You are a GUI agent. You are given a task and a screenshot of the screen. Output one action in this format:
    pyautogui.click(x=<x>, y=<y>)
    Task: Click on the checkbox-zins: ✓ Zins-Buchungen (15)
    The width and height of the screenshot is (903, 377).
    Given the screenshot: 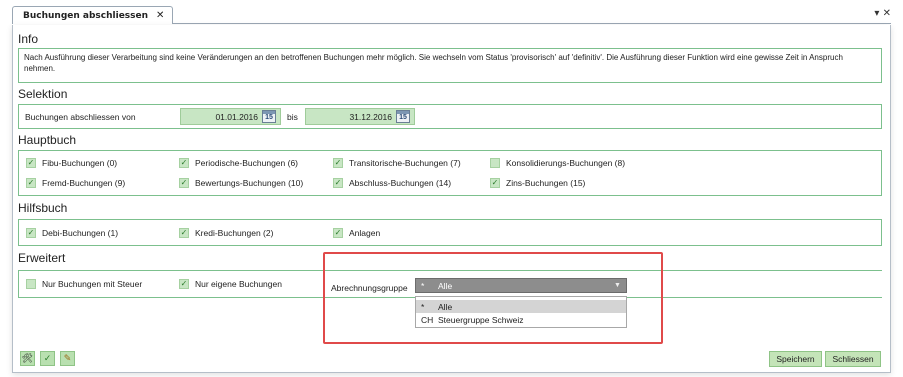 What is the action you would take?
    pyautogui.click(x=537, y=183)
    